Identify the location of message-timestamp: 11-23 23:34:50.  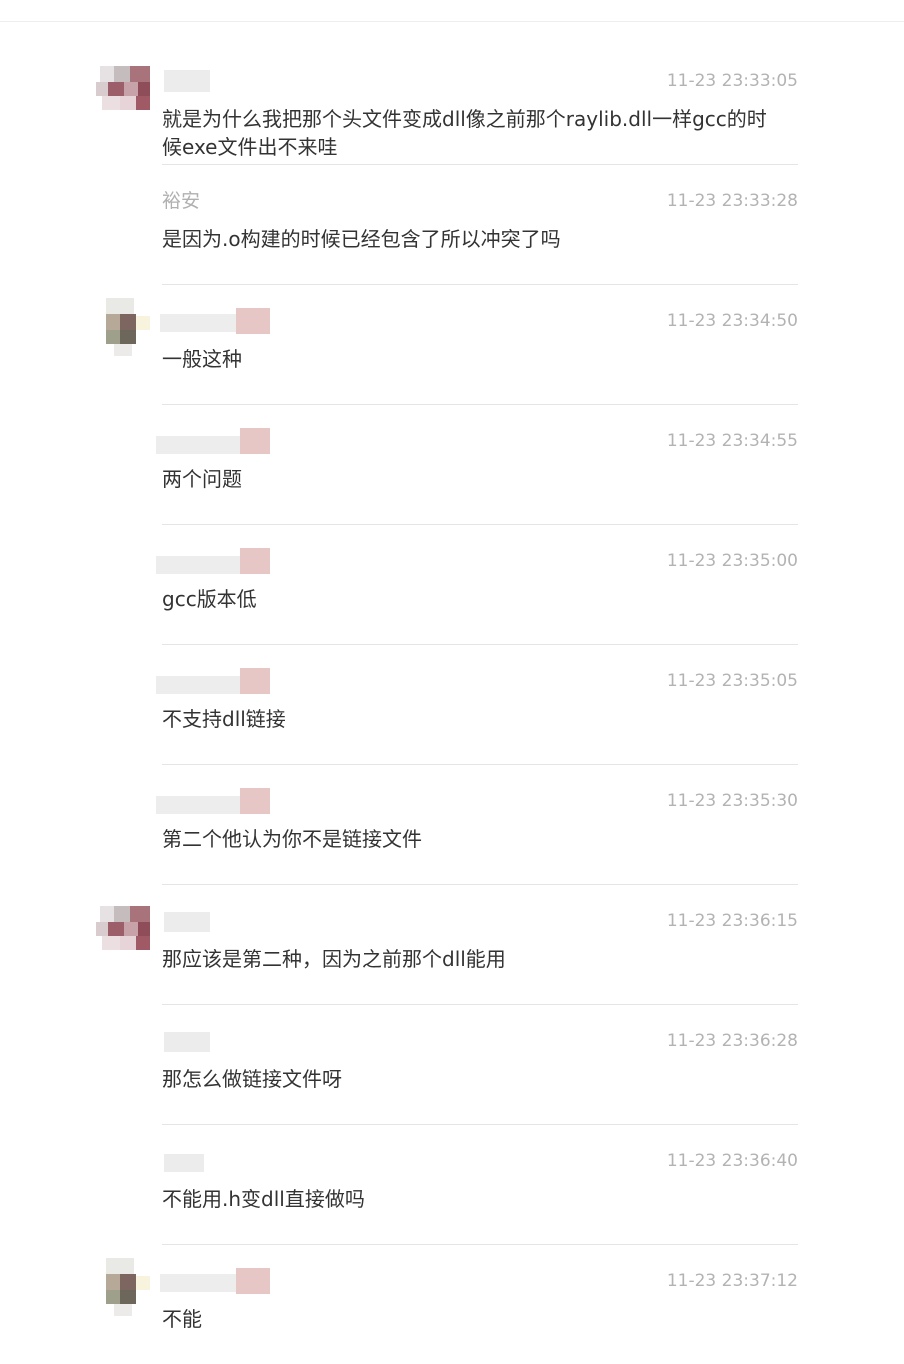
(732, 321).